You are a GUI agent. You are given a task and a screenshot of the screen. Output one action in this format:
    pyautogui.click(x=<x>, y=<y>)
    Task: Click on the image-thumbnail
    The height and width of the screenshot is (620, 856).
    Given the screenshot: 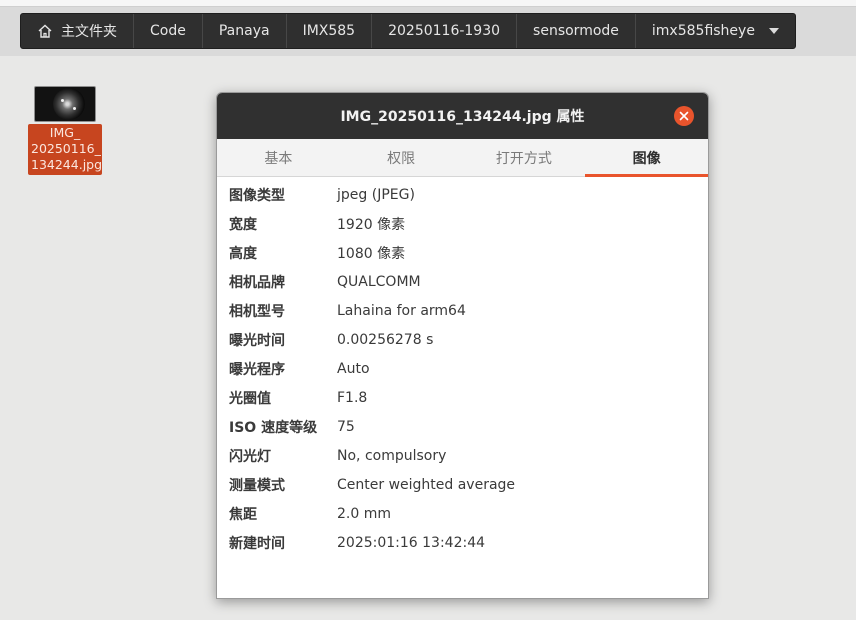 What is the action you would take?
    pyautogui.click(x=65, y=104)
    